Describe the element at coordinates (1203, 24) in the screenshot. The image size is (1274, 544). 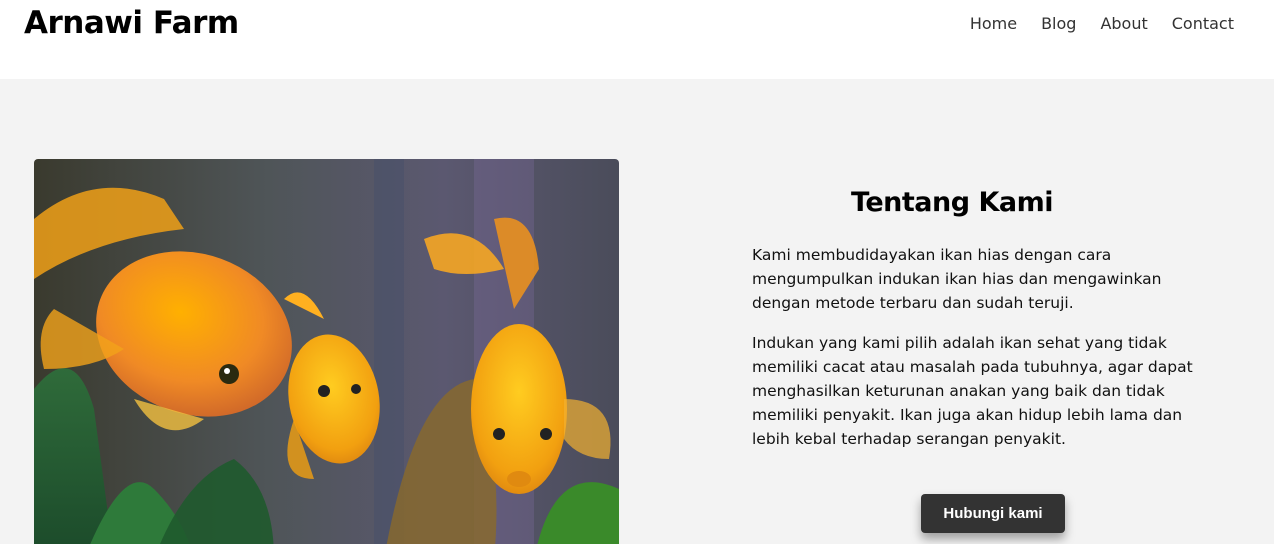
I see `nav-contact: Contact` at that location.